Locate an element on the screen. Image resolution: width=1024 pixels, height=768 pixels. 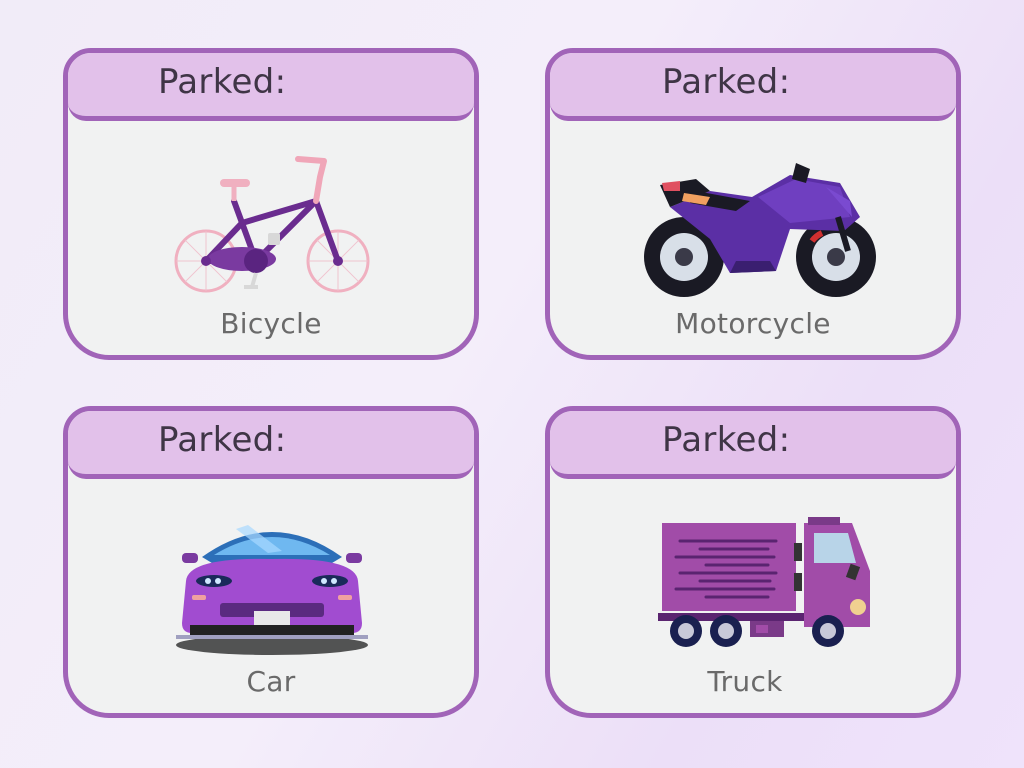
truck-icon is located at coordinates (764, 582).